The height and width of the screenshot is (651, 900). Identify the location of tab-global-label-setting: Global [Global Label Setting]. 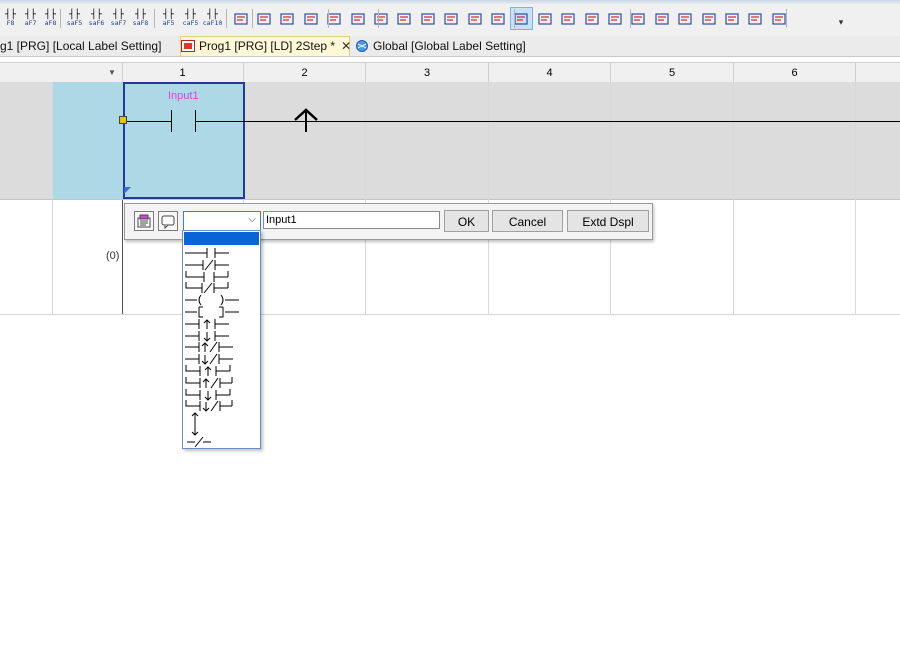
(445, 46).